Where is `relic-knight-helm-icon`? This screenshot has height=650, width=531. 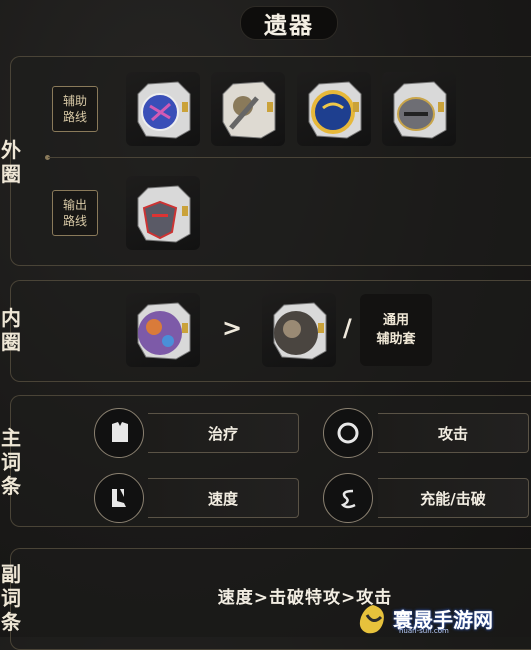 relic-knight-helm-icon is located at coordinates (420, 110).